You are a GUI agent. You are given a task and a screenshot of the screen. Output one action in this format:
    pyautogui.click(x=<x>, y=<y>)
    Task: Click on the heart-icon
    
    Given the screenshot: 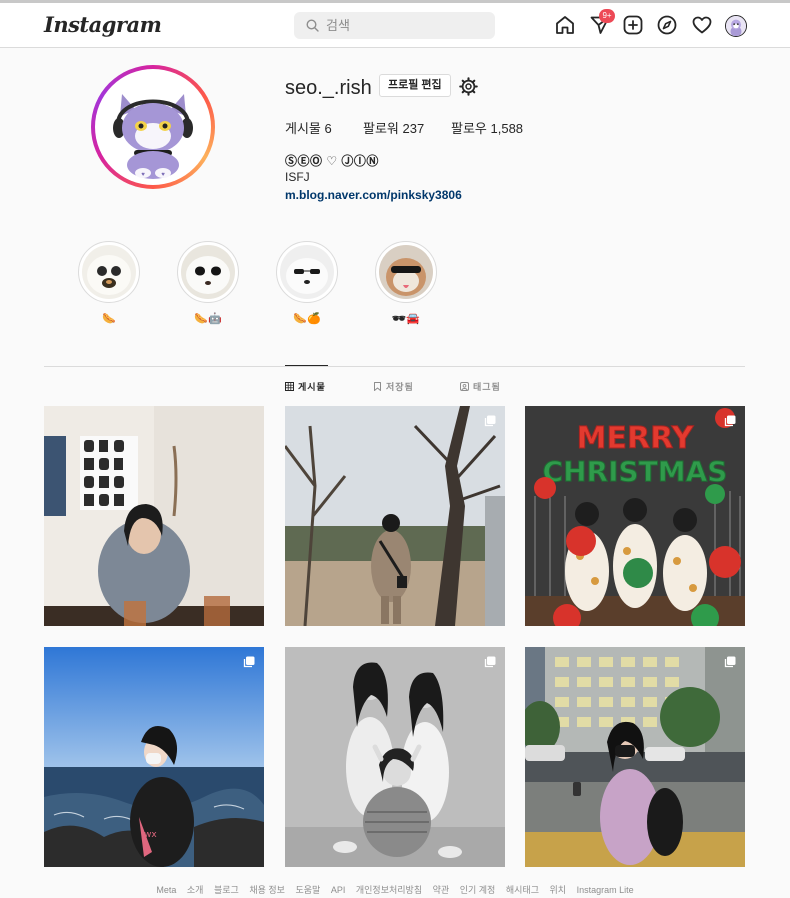 What is the action you would take?
    pyautogui.click(x=702, y=25)
    